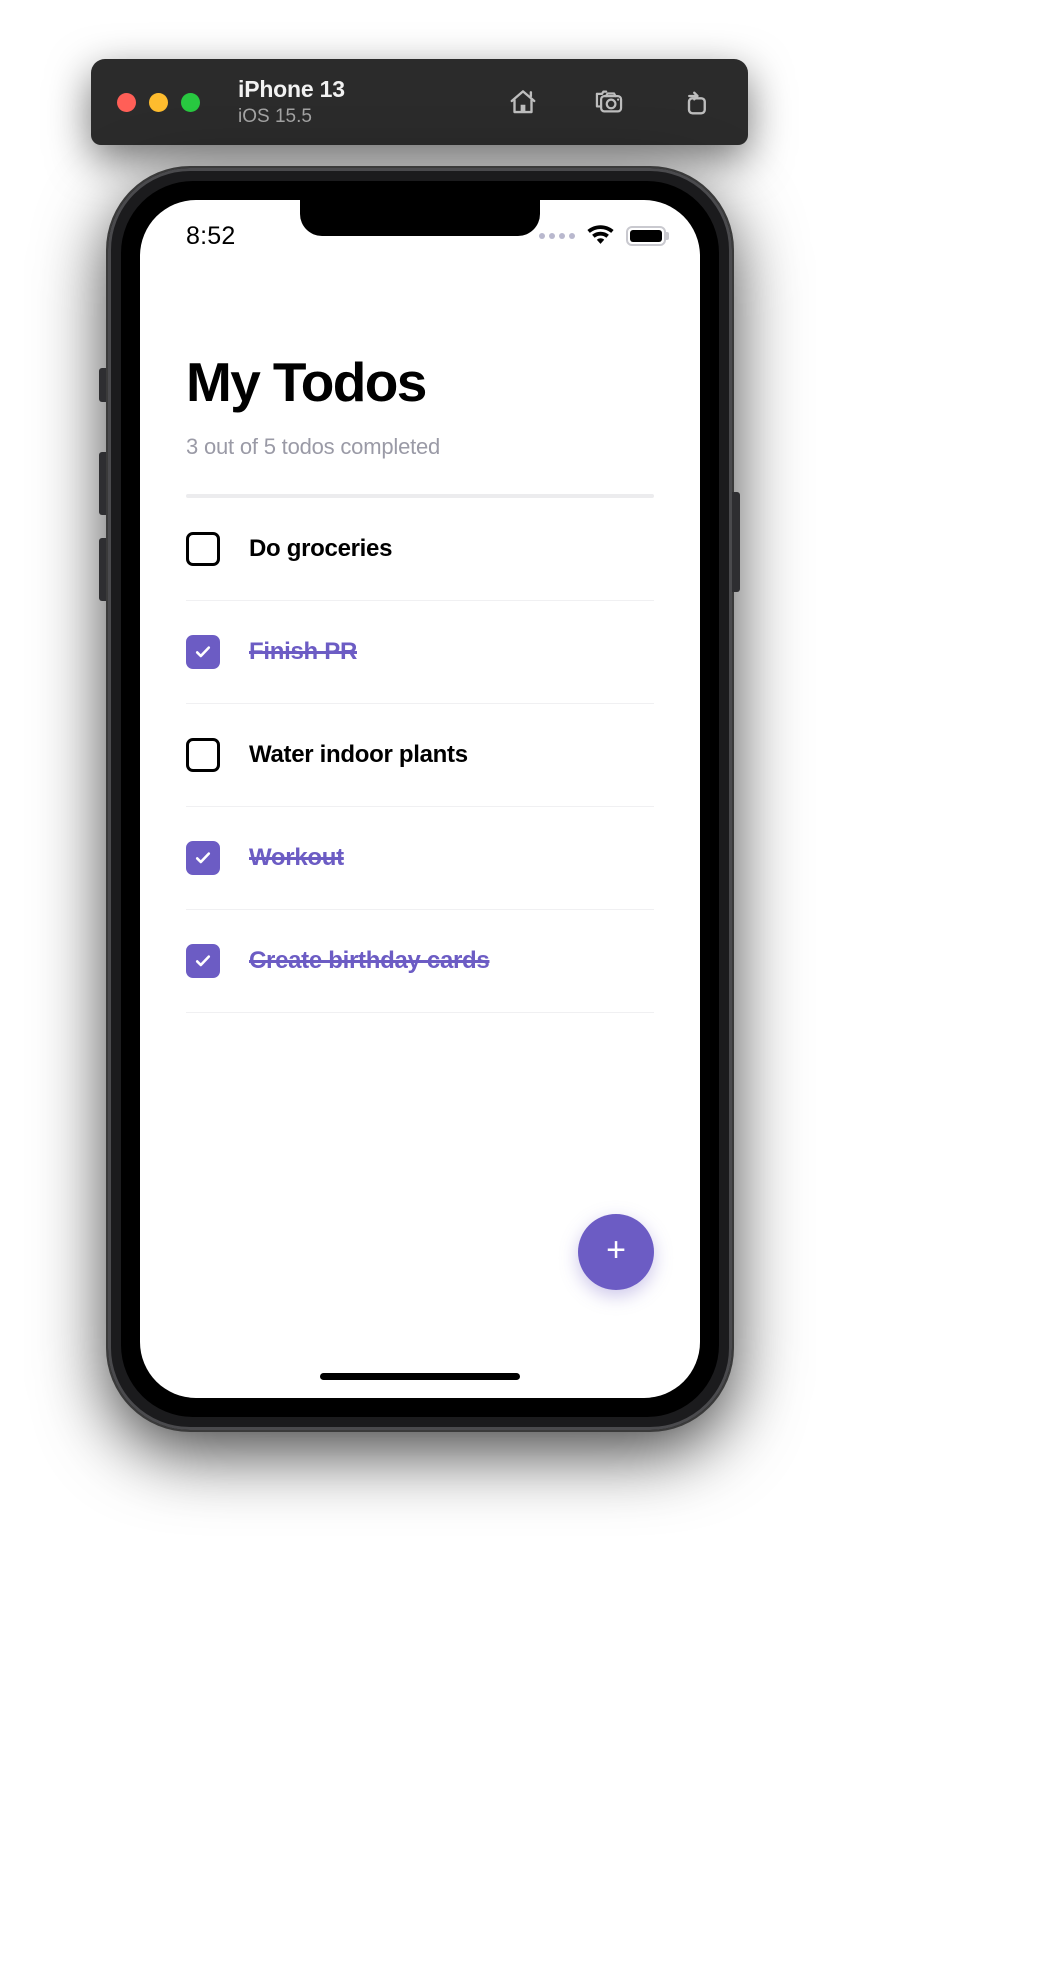 This screenshot has width=1048, height=1966. What do you see at coordinates (275, 116) in the screenshot?
I see `device-os-version: iOS 15.5` at bounding box center [275, 116].